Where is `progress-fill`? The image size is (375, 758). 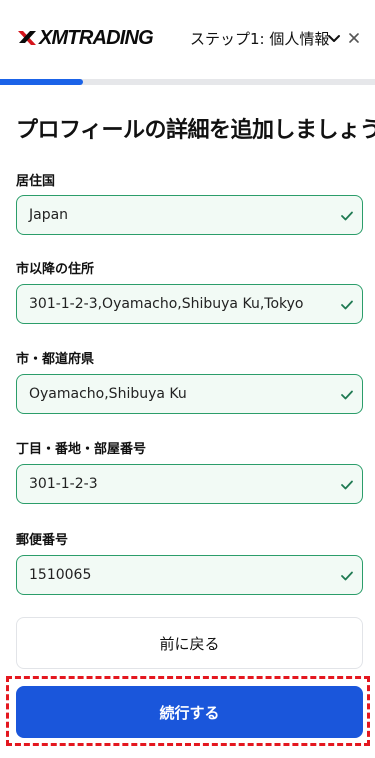 progress-fill is located at coordinates (41, 82).